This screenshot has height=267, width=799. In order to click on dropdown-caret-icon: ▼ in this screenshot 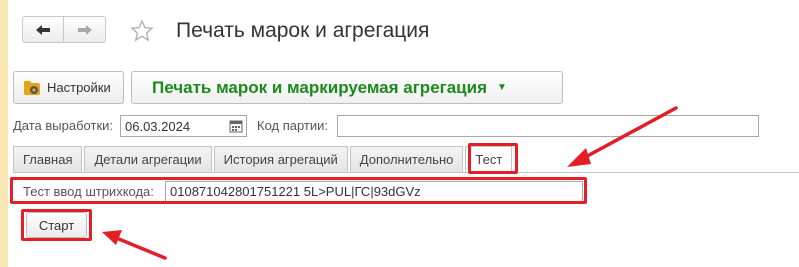, I will do `click(502, 87)`.